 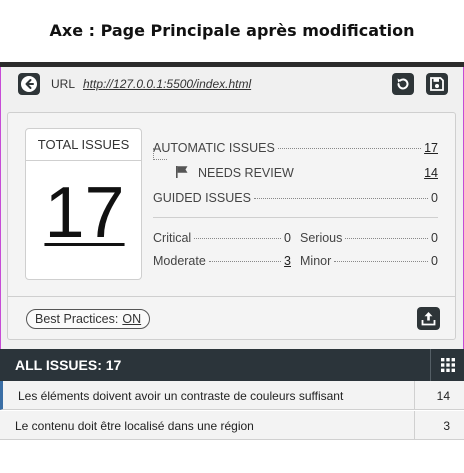 I want to click on minor-row: Minor 0, so click(x=369, y=261).